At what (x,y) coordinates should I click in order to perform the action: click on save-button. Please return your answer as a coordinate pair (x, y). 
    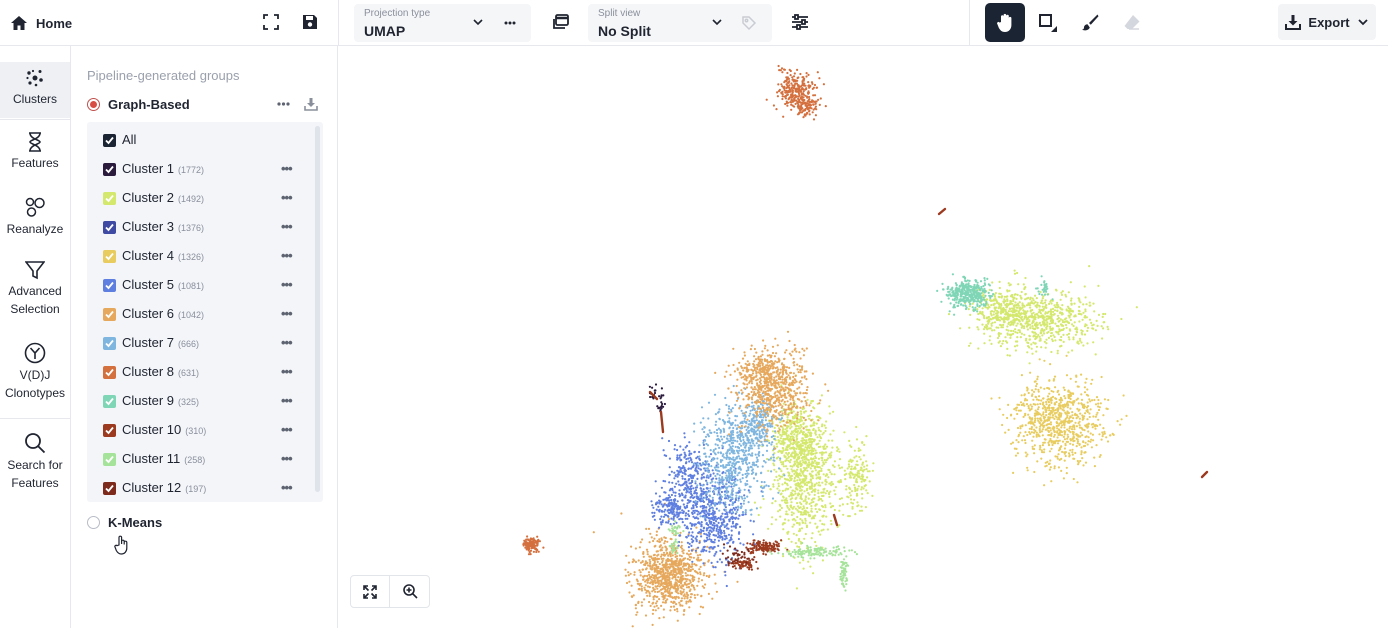
    Looking at the image, I should click on (310, 22).